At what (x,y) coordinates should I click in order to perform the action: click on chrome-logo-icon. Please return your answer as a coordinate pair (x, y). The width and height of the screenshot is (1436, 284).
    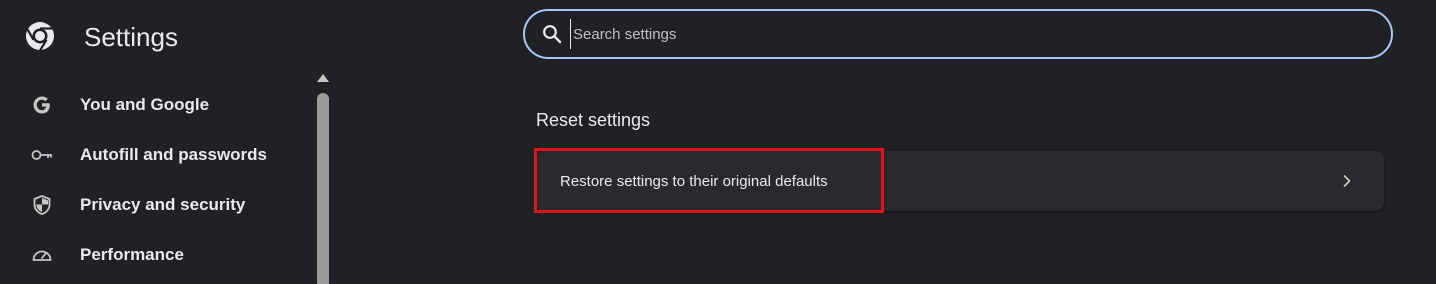
    Looking at the image, I should click on (40, 36).